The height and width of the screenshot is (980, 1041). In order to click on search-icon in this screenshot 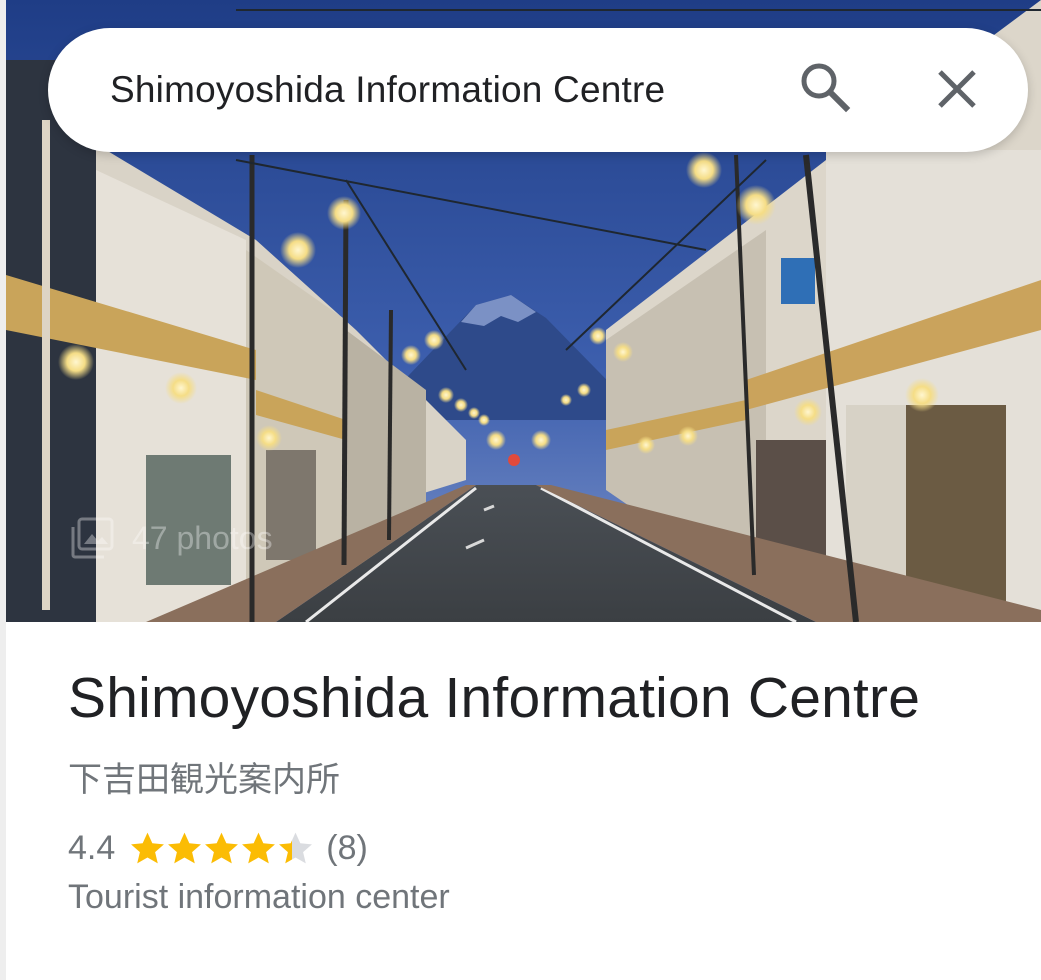, I will do `click(826, 92)`.